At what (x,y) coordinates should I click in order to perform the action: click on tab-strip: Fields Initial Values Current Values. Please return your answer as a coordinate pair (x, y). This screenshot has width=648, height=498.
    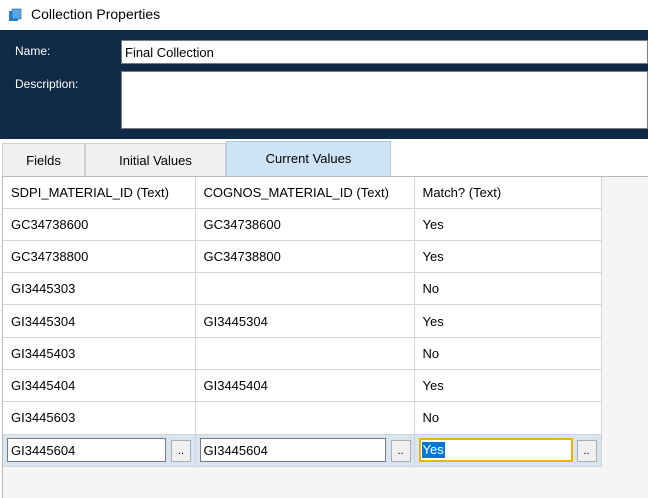
    Looking at the image, I should click on (324, 157).